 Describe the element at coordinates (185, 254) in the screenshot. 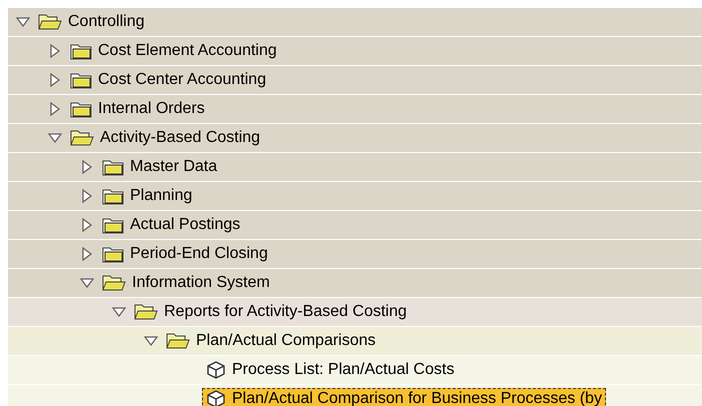

I see `tree-item: Period-End Closing` at that location.